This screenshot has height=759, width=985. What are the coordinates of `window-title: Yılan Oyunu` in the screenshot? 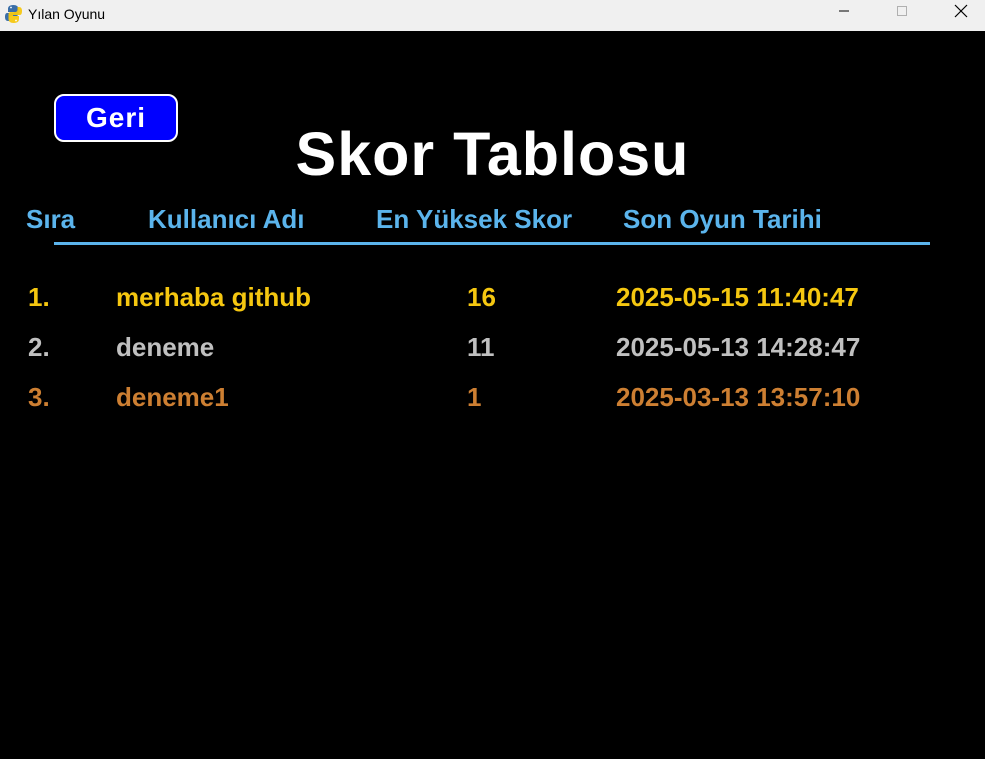 It's located at (67, 14).